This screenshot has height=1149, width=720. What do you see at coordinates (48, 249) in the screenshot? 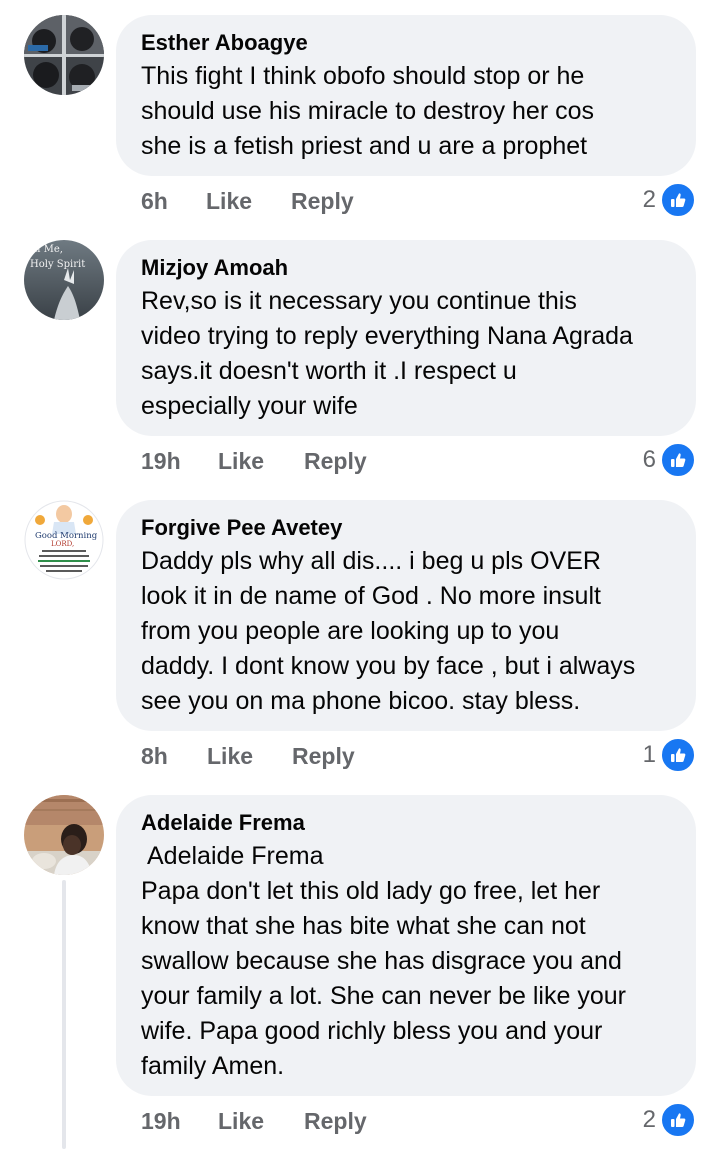
I see `avatar-caption: ll Me,` at bounding box center [48, 249].